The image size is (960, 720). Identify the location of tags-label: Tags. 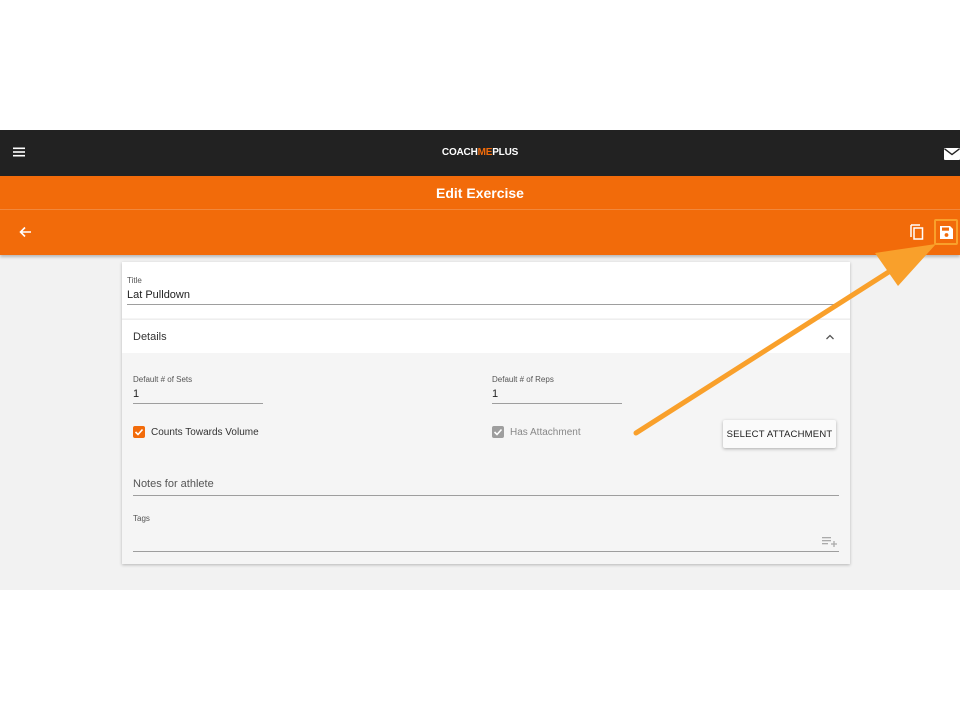
(141, 518).